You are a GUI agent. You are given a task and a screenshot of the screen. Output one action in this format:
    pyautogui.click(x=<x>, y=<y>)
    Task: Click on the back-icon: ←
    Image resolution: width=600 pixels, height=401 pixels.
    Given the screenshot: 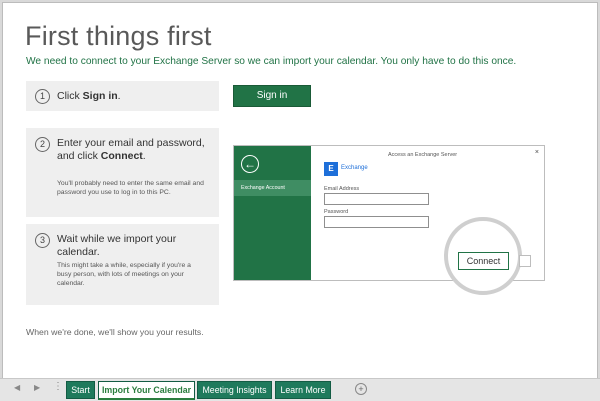 What is the action you would take?
    pyautogui.click(x=250, y=164)
    